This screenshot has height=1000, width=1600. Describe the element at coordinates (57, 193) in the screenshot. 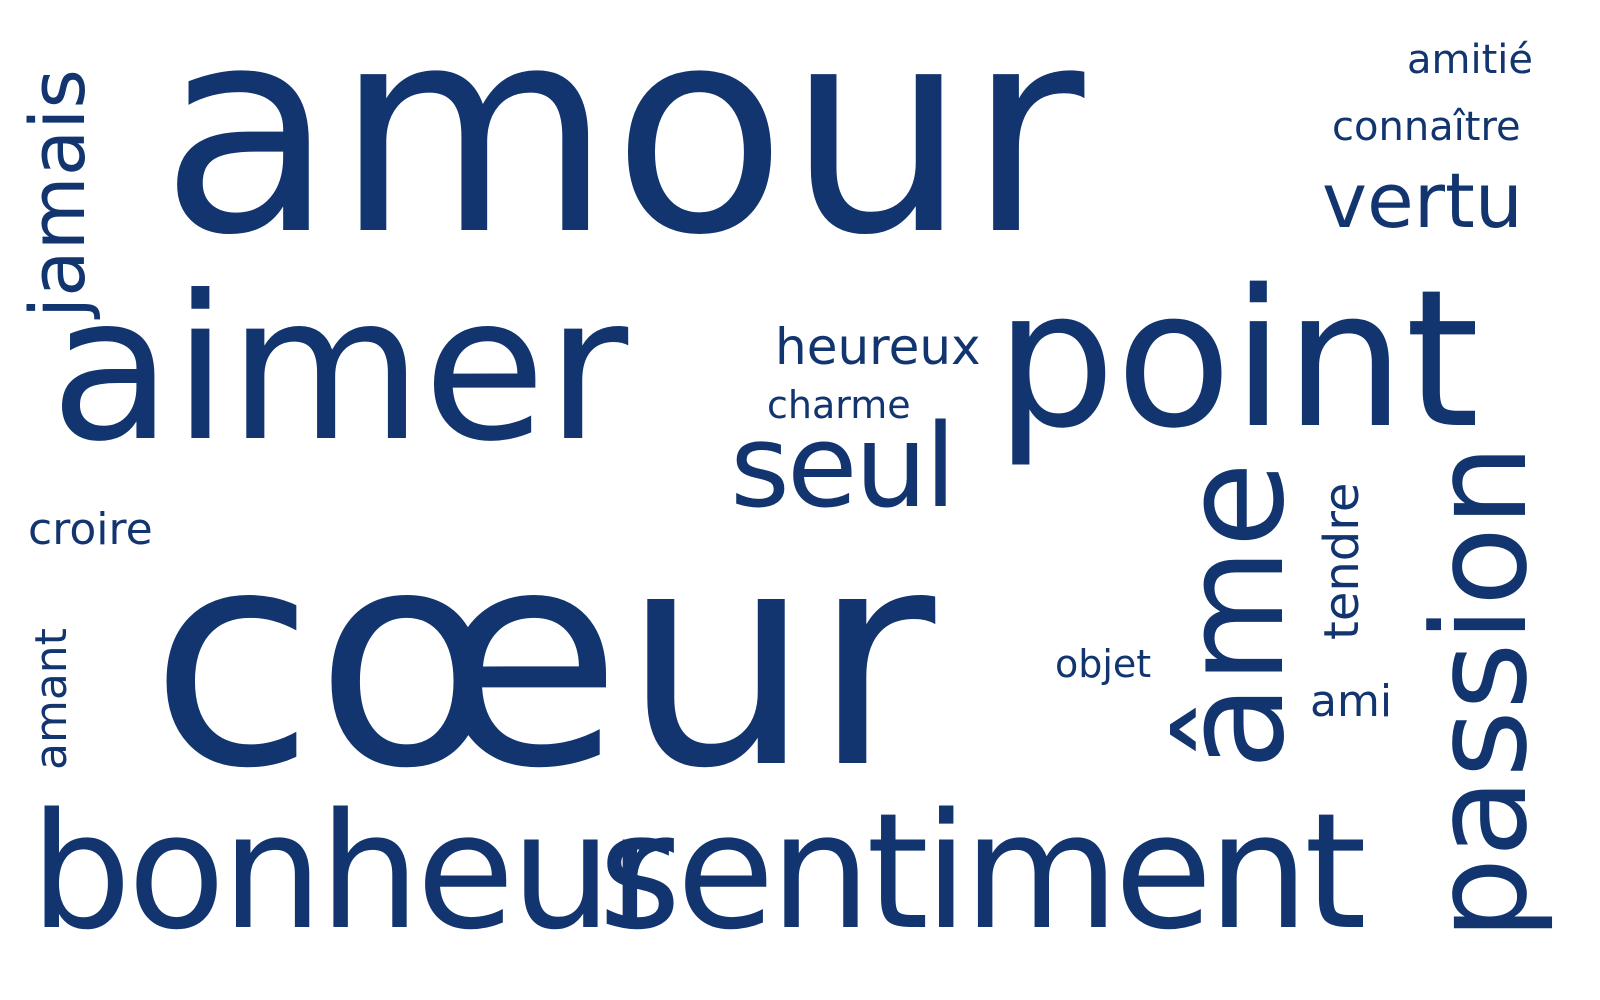

I see `word-jamais: jamais` at that location.